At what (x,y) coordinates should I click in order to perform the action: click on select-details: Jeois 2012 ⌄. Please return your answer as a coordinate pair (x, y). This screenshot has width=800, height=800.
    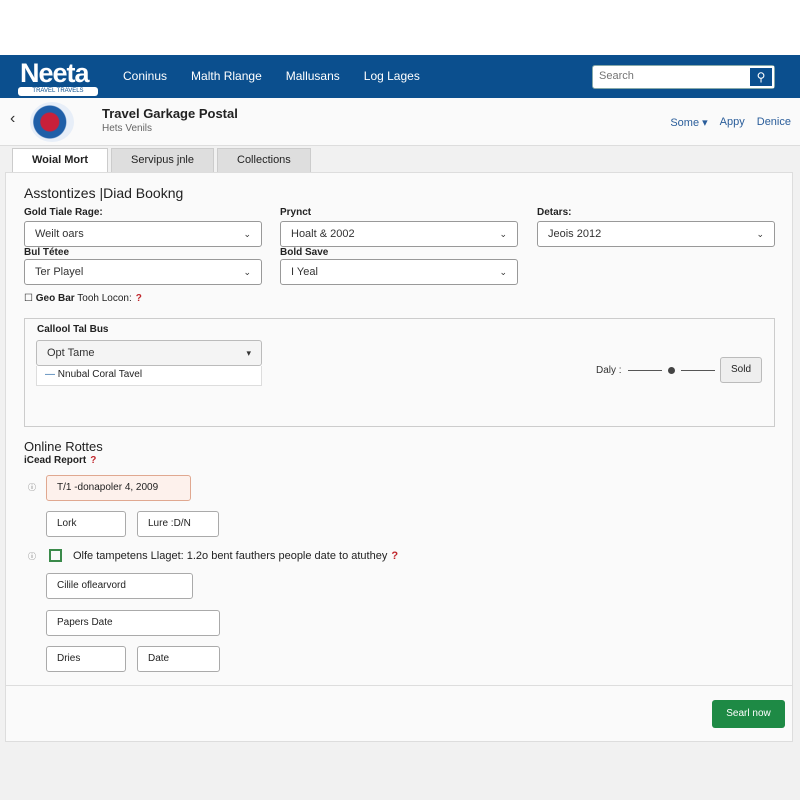
    Looking at the image, I should click on (656, 234).